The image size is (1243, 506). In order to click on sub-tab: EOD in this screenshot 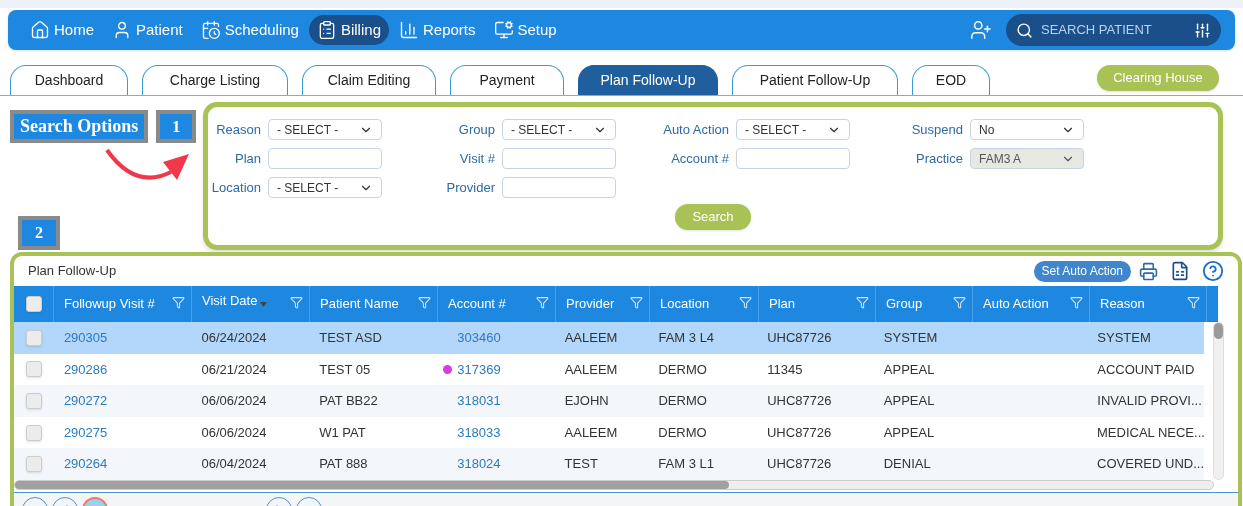, I will do `click(951, 80)`.